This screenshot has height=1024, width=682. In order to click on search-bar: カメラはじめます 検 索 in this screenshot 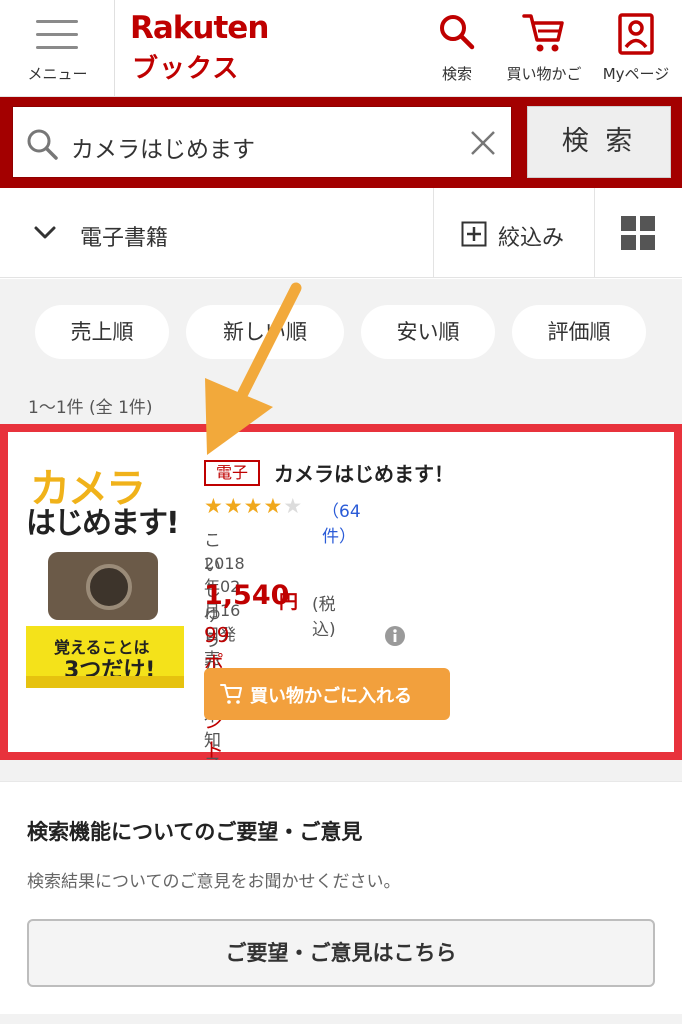, I will do `click(341, 142)`.